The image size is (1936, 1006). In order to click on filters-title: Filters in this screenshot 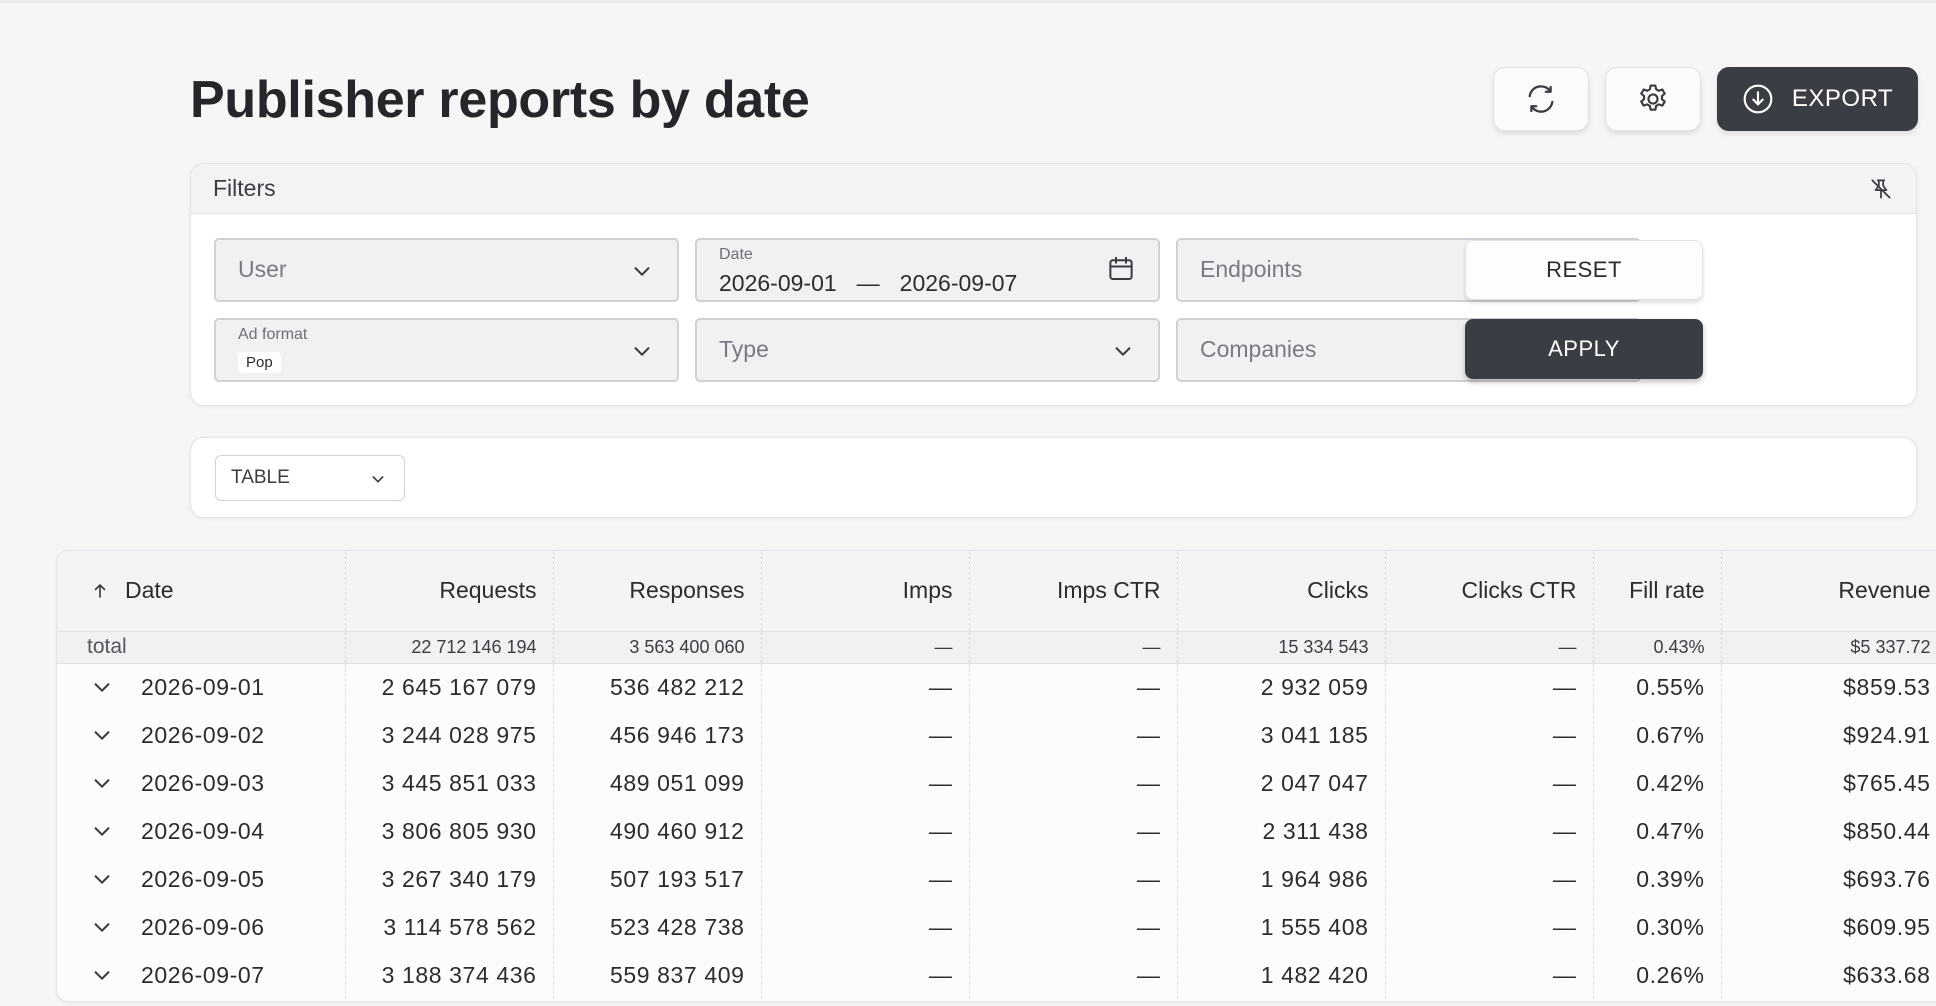, I will do `click(244, 188)`.